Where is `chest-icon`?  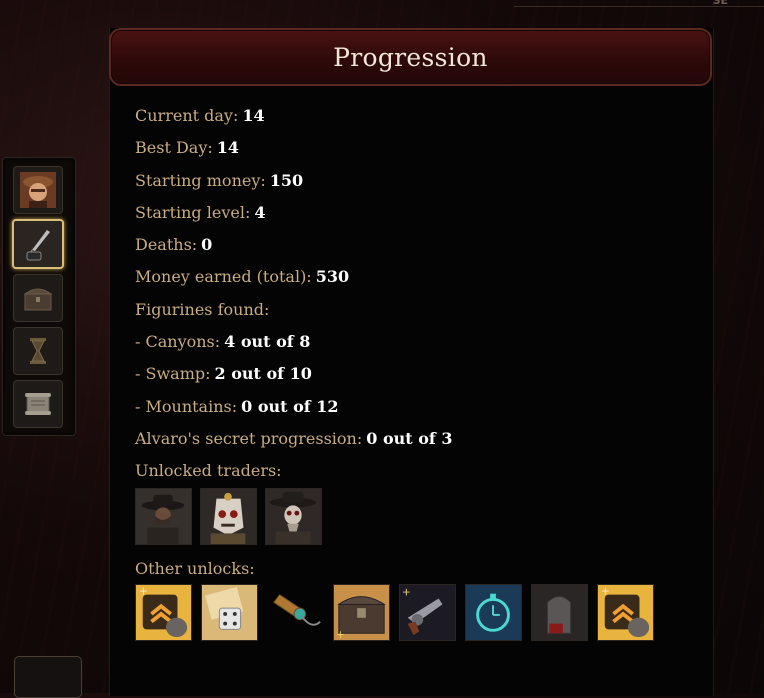
chest-icon is located at coordinates (38, 299).